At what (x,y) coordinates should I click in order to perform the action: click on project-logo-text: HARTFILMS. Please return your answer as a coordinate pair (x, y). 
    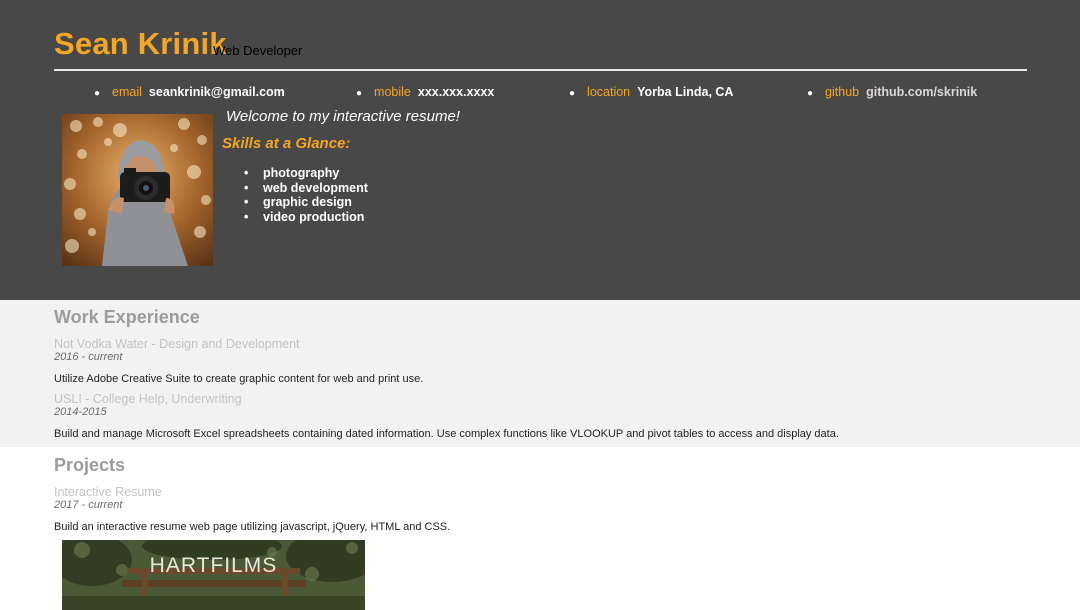
    Looking at the image, I should click on (213, 565).